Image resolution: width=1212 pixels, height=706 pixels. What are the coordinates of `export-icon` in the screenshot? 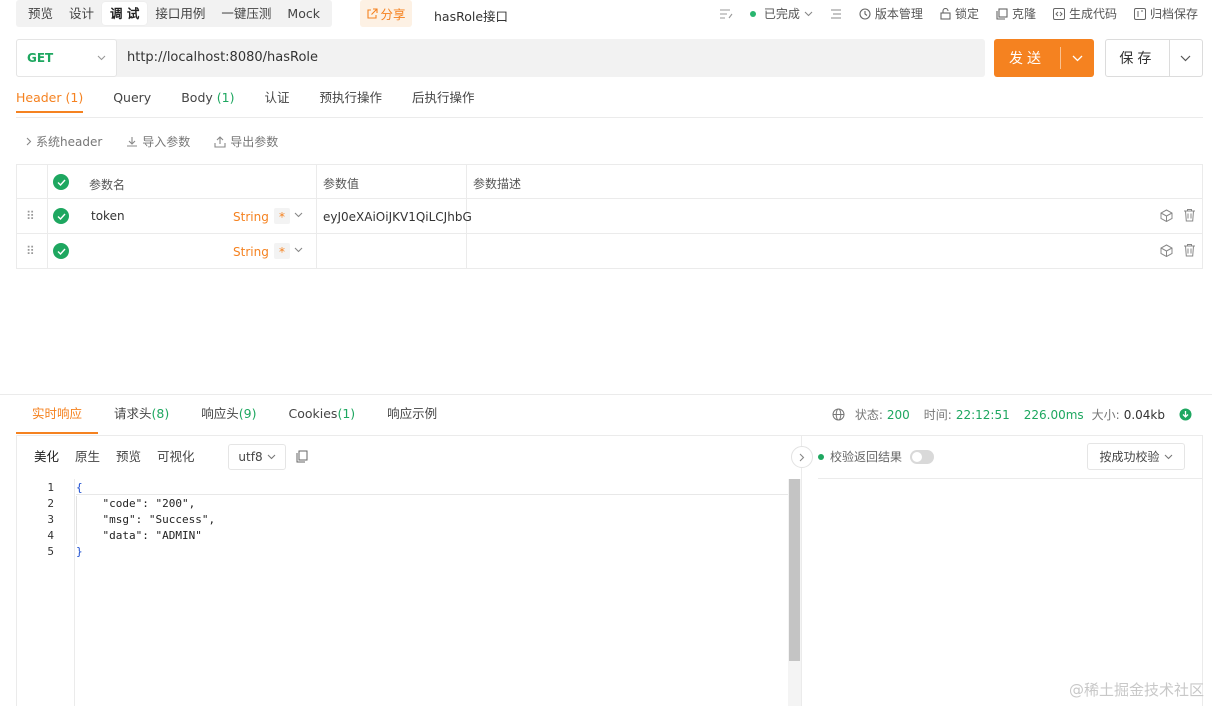 It's located at (220, 141).